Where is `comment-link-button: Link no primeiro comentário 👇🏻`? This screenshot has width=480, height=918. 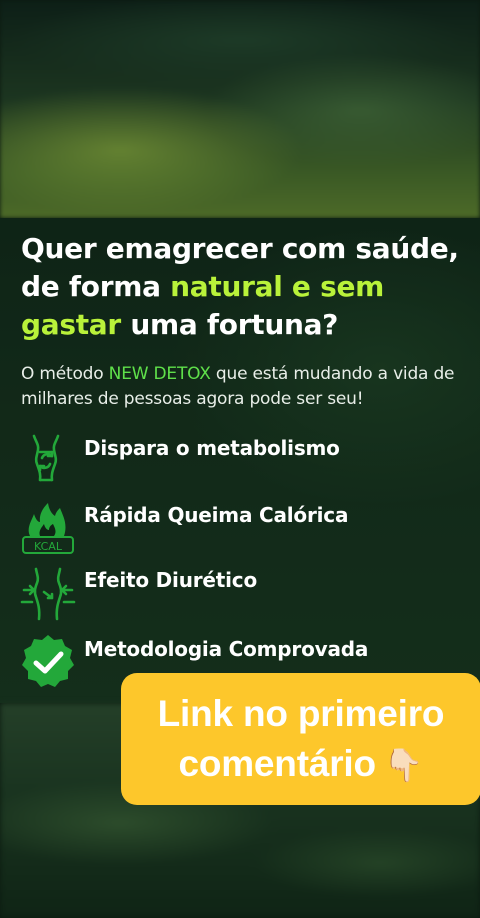
comment-link-button: Link no primeiro comentário 👇🏻 is located at coordinates (300, 739).